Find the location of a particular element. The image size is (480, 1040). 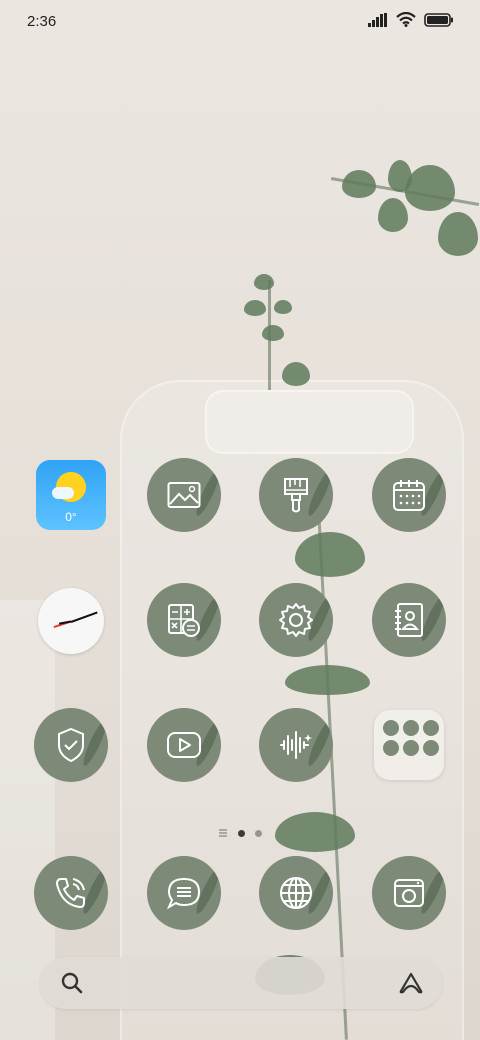

dock-phone is located at coordinates (71, 893).